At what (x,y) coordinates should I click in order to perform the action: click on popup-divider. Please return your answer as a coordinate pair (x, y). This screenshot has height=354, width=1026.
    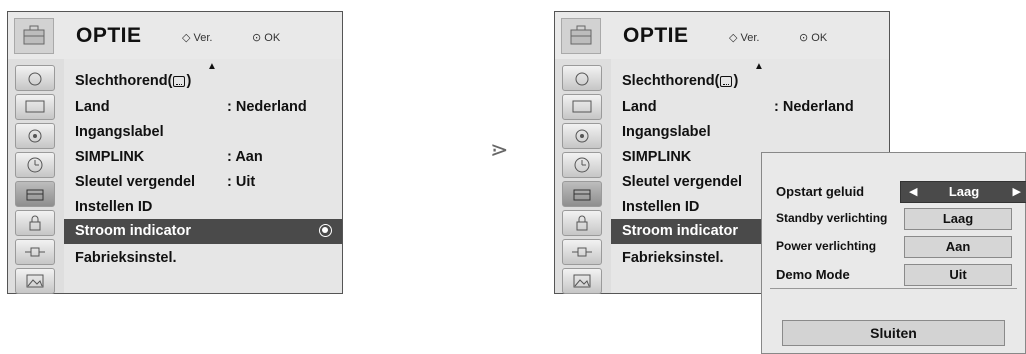
    Looking at the image, I should click on (893, 288).